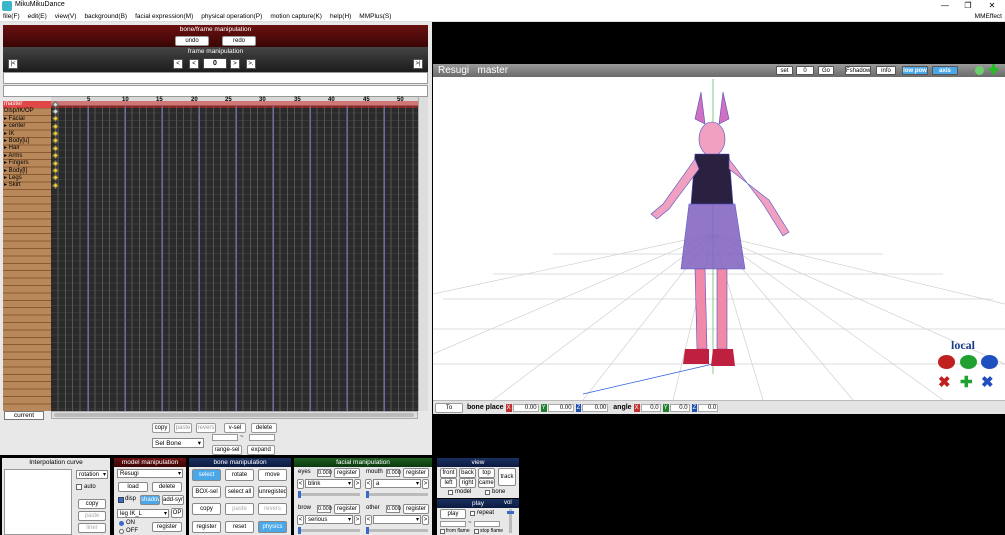  Describe the element at coordinates (448, 473) in the screenshot. I see `view-front-button: front` at that location.